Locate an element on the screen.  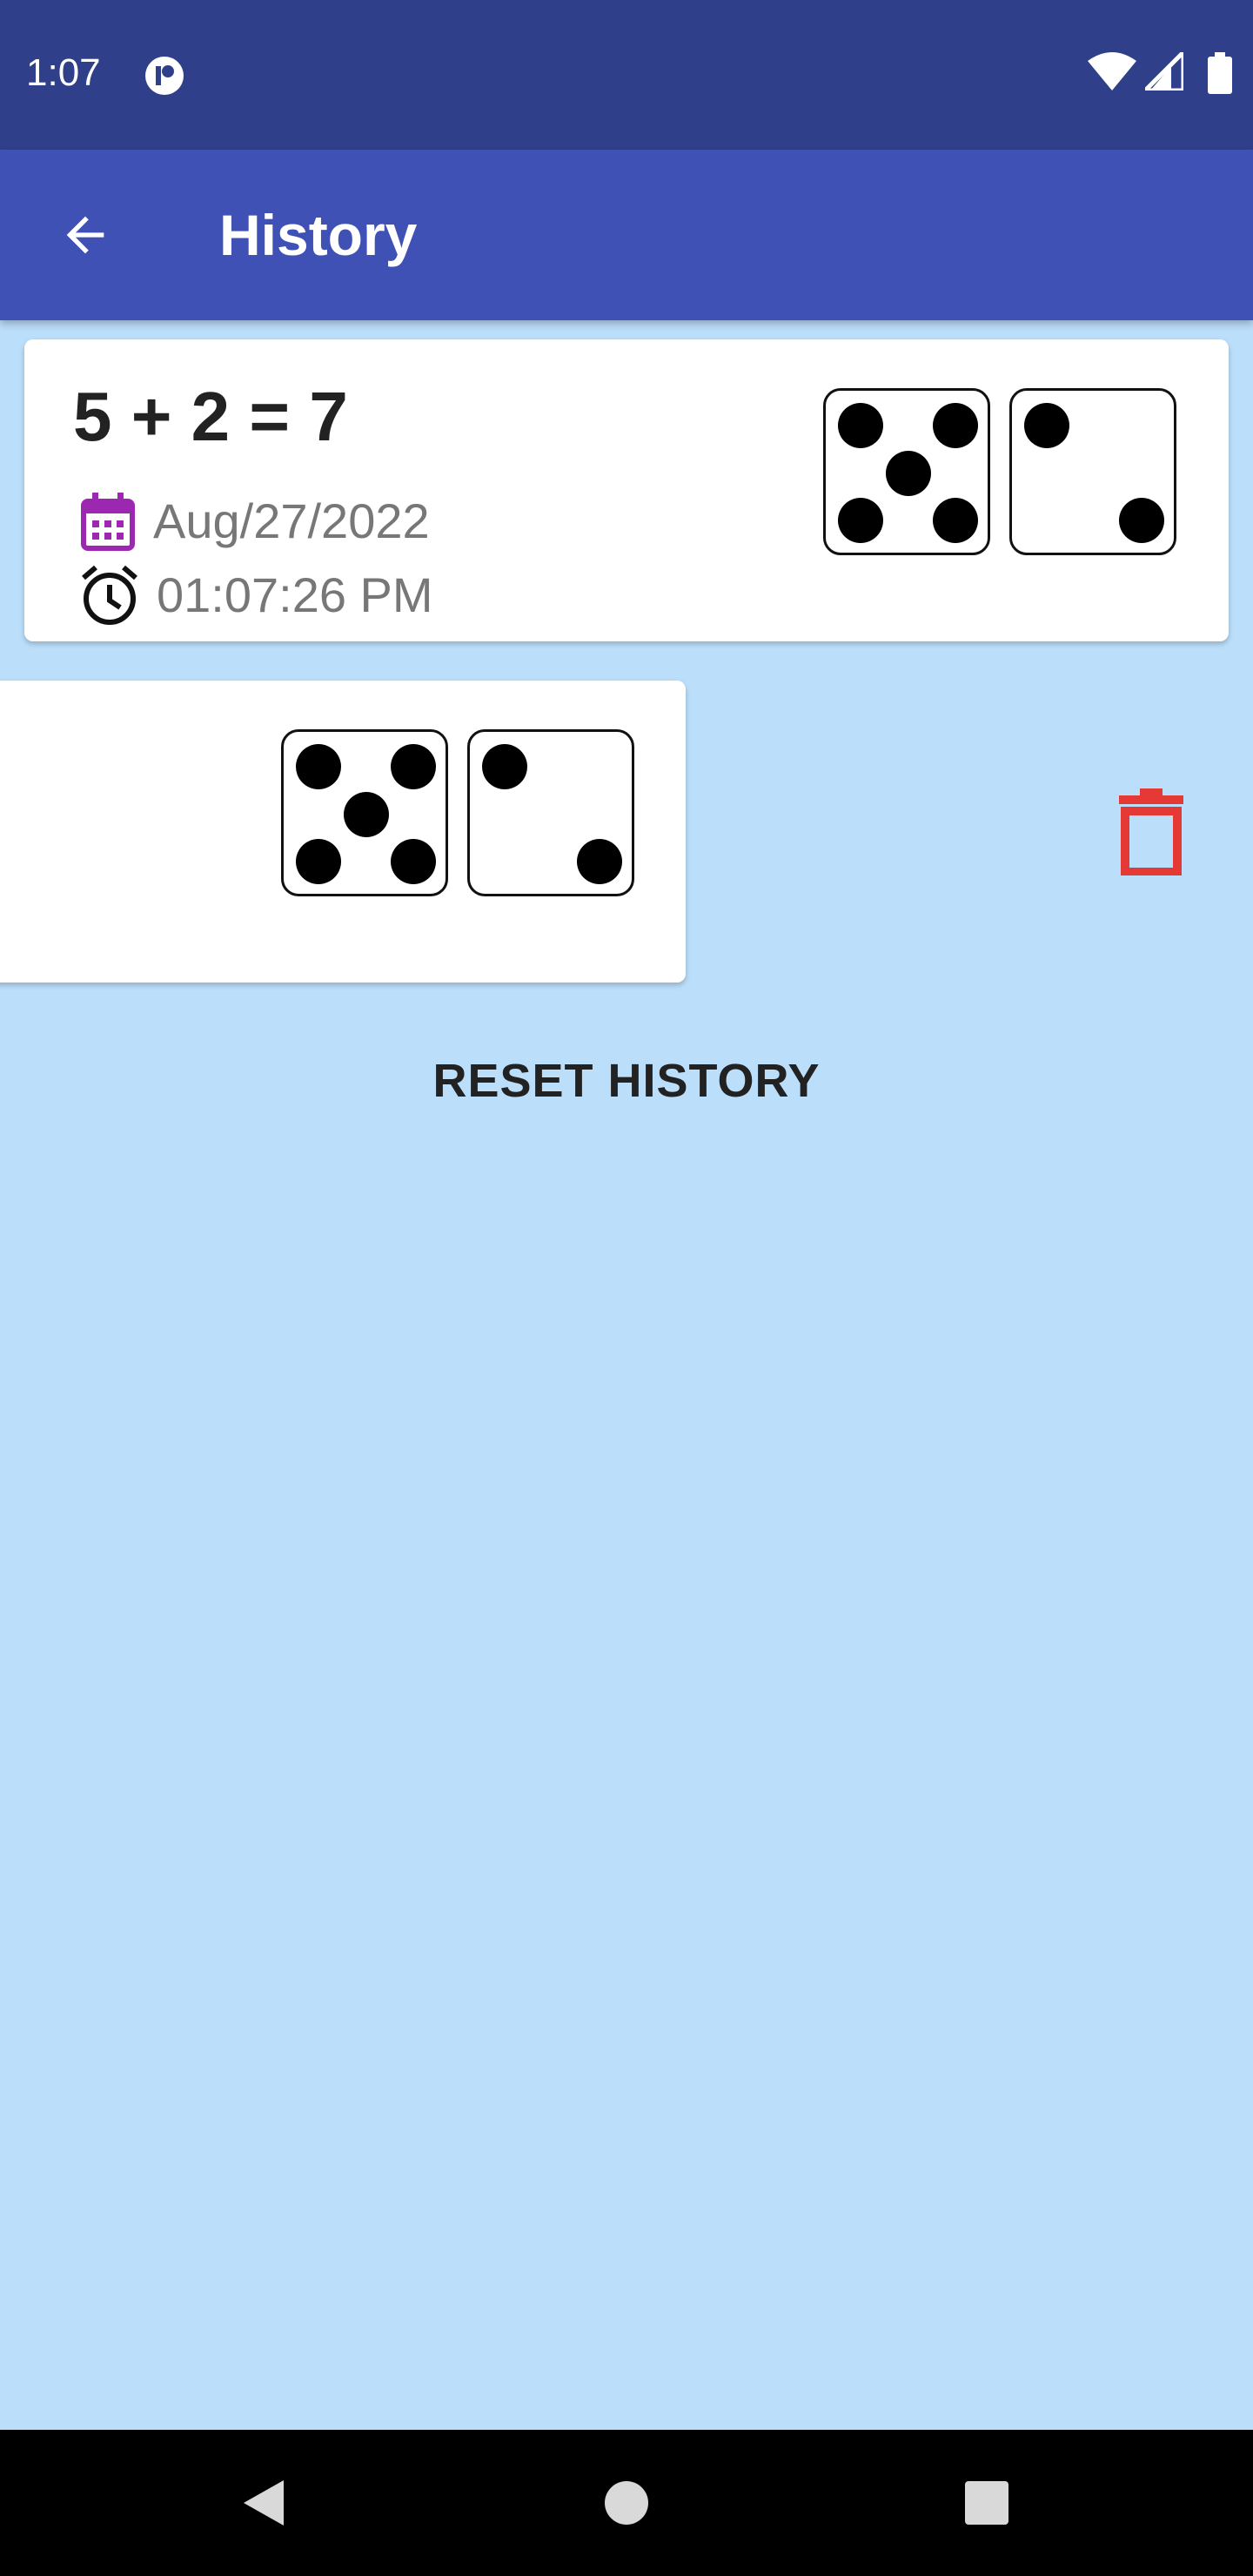
date-row: Aug/27/2022 is located at coordinates (255, 521).